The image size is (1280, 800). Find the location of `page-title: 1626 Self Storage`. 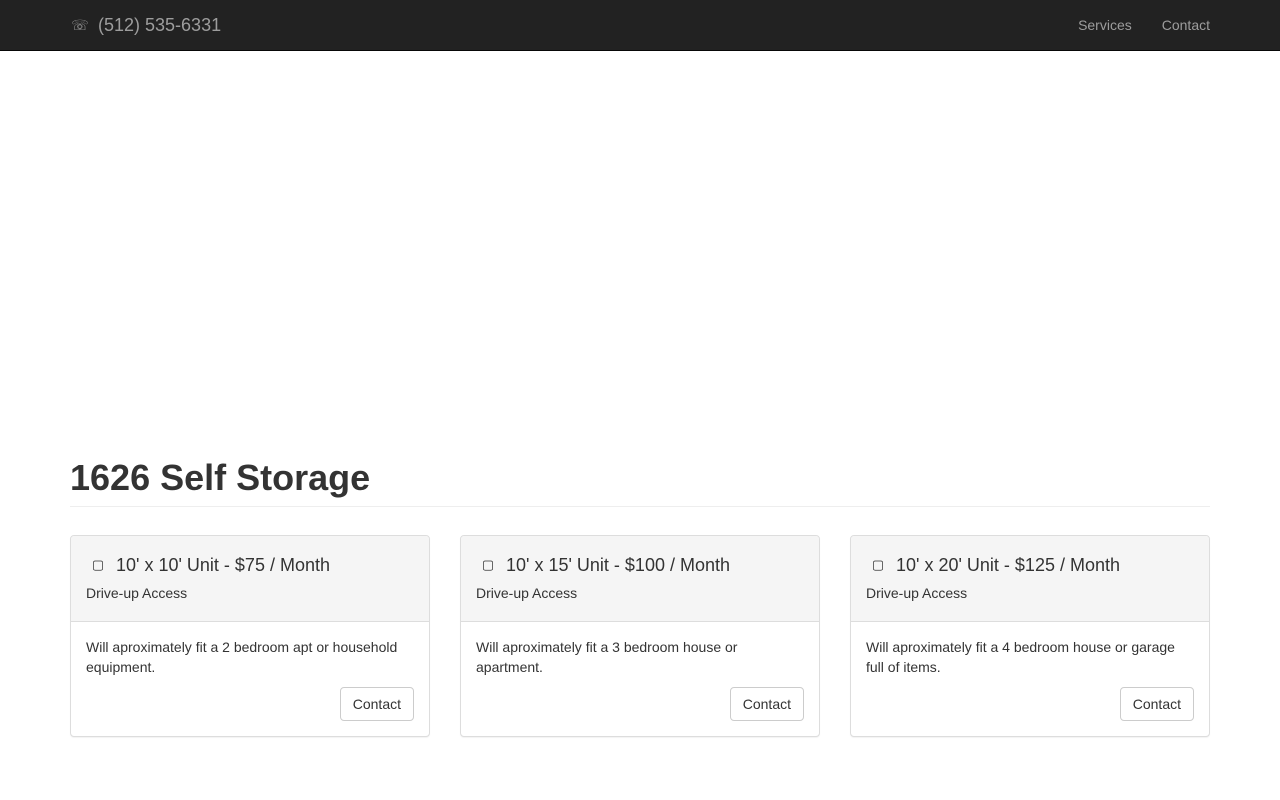

page-title: 1626 Self Storage is located at coordinates (220, 477).